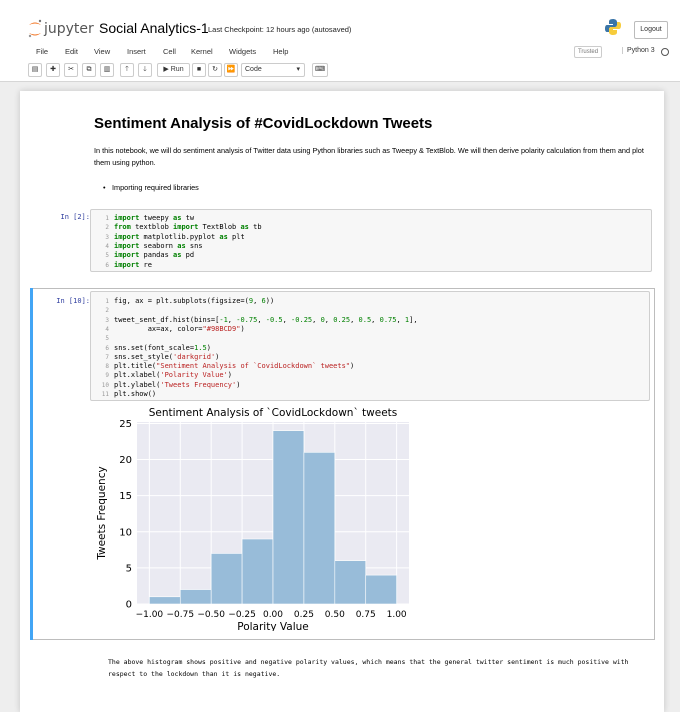 This screenshot has height=712, width=680. What do you see at coordinates (107, 320) in the screenshot?
I see `line-number: 3` at bounding box center [107, 320].